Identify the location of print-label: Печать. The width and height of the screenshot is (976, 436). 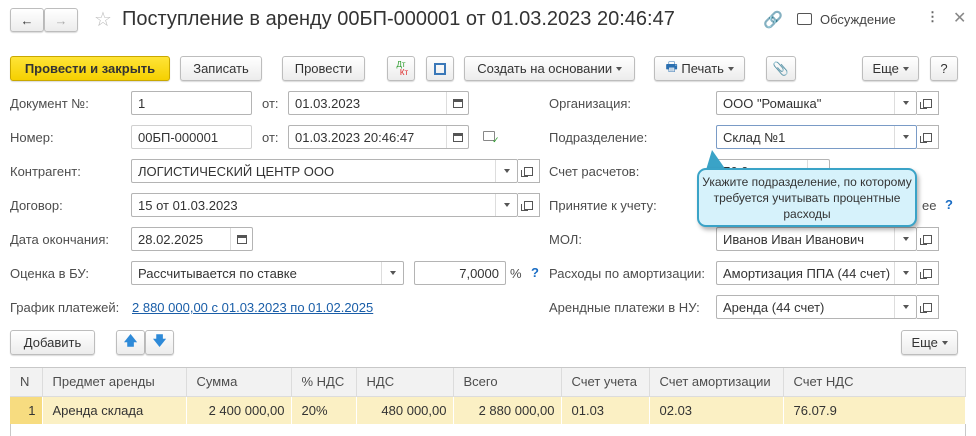
(702, 68).